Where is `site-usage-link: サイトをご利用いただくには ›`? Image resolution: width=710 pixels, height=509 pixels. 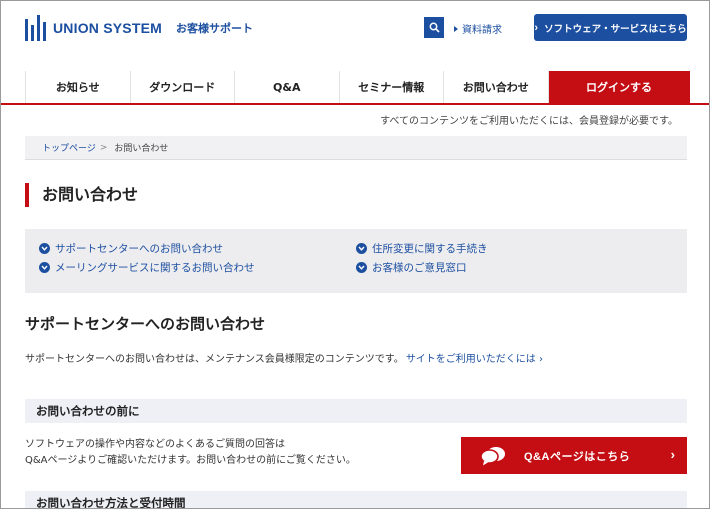
site-usage-link: サイトをご利用いただくには › is located at coordinates (474, 359).